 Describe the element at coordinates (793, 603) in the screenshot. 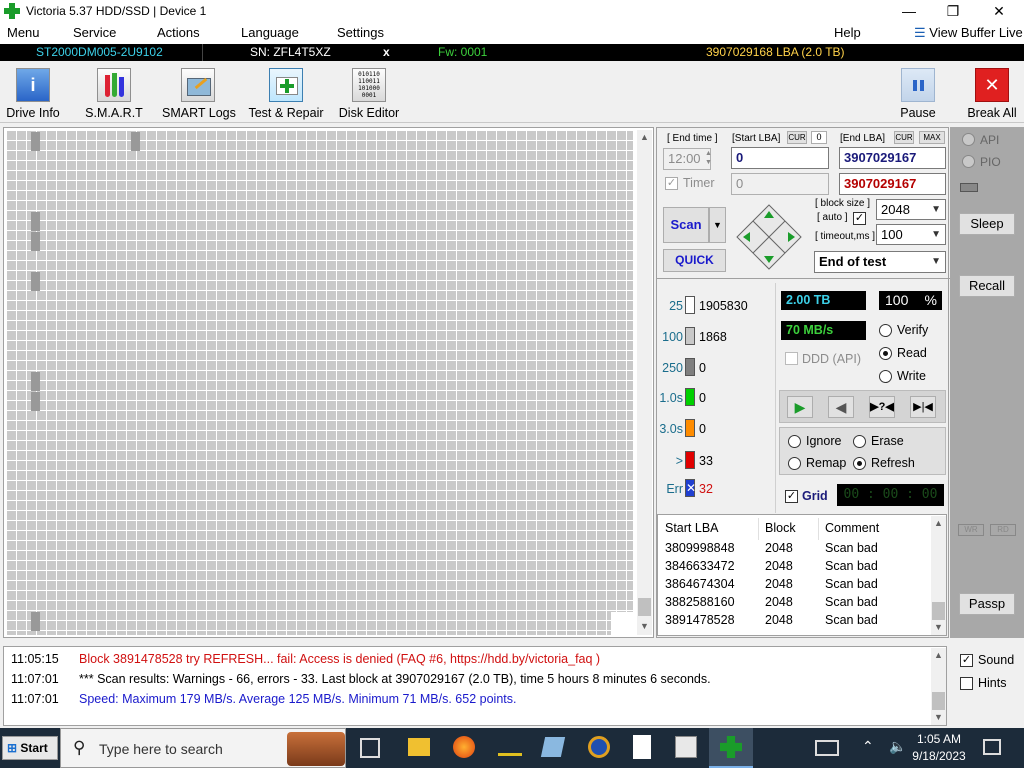

I see `table-row: 3882588160 2048 Scan bad` at that location.